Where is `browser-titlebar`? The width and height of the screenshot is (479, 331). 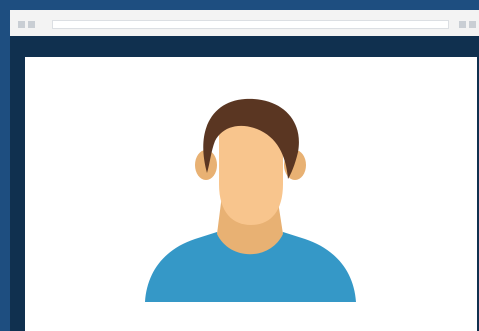 browser-titlebar is located at coordinates (244, 23).